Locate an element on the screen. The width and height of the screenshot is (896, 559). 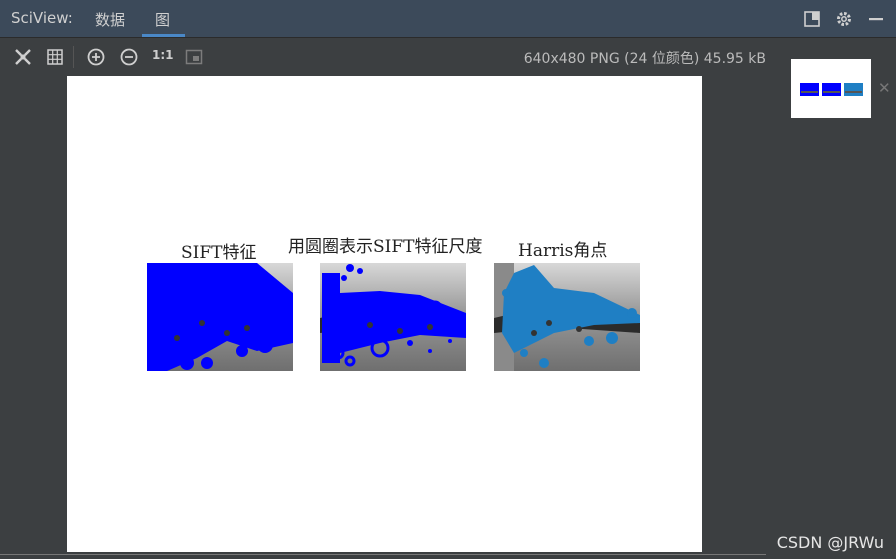
panel-title-sift: SIFT特征 is located at coordinates (219, 253).